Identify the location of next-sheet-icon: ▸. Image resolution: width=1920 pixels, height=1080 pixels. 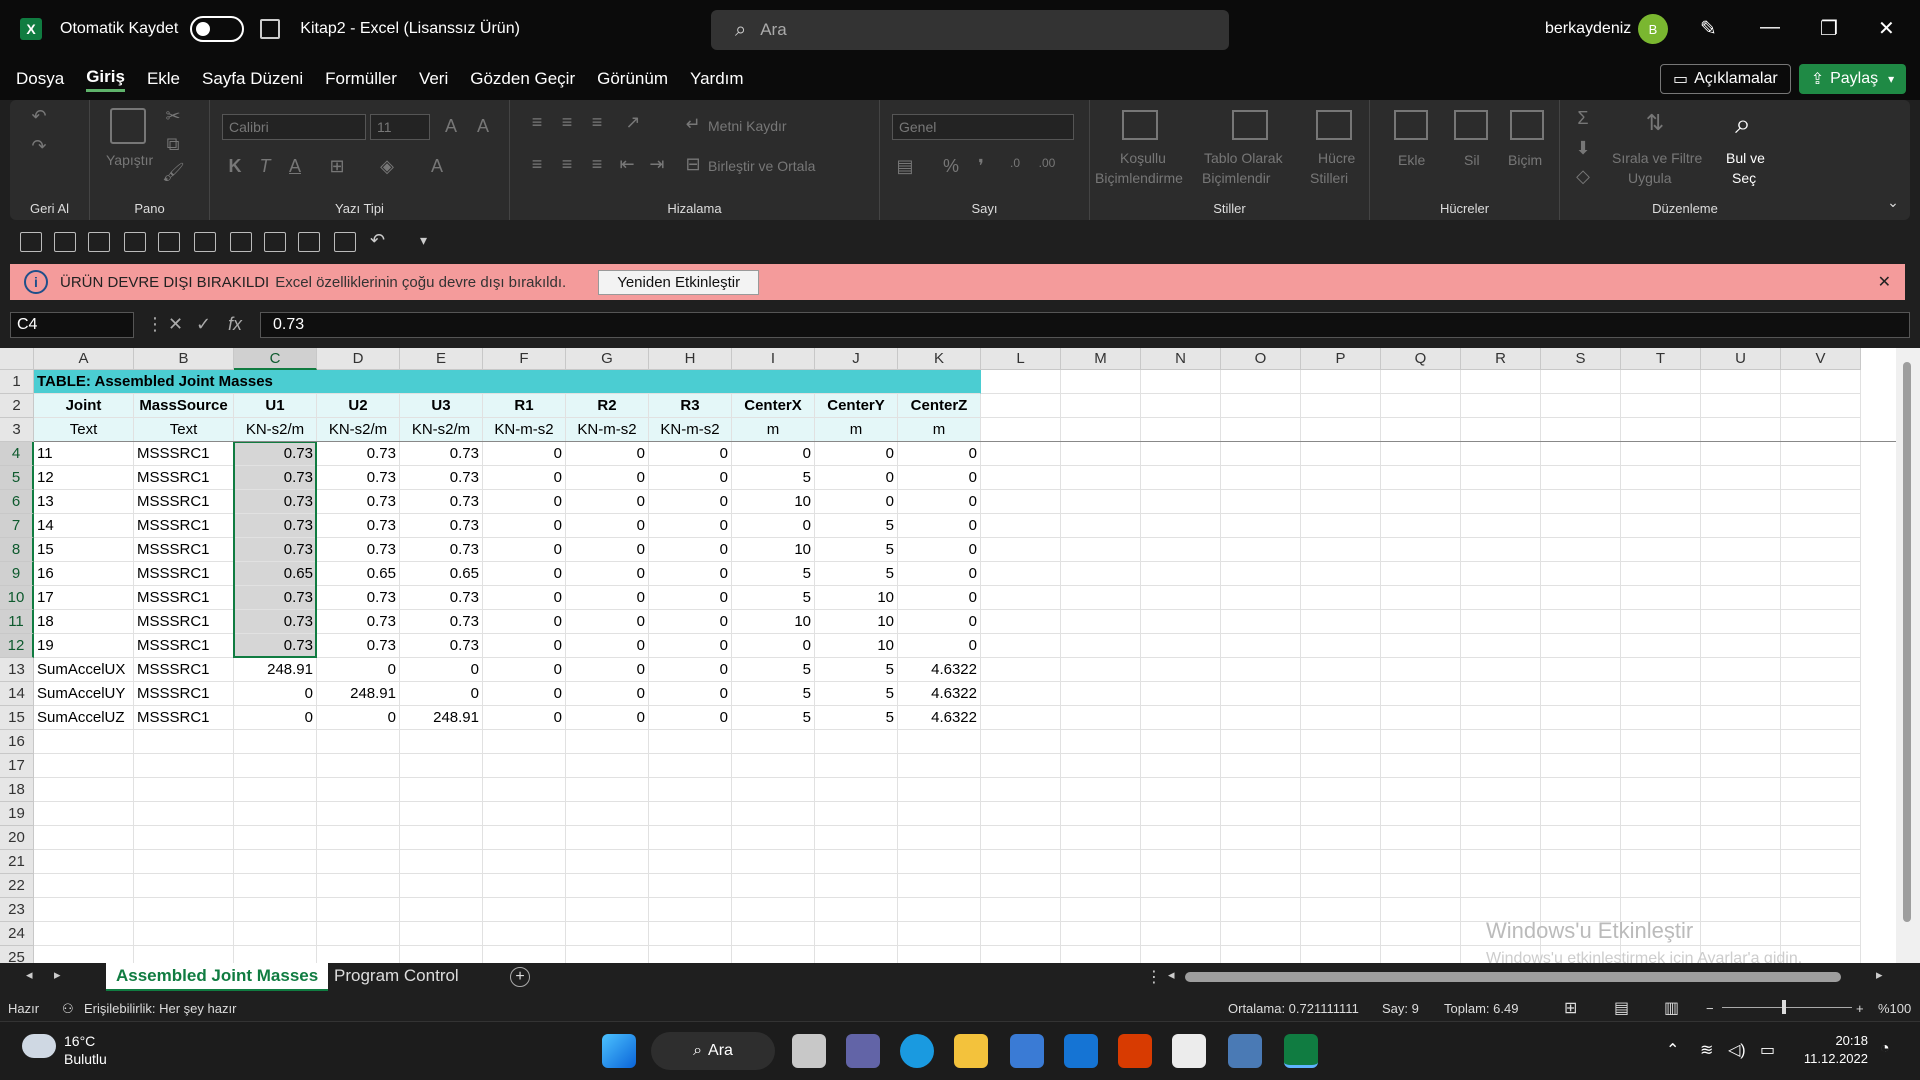
(57, 975).